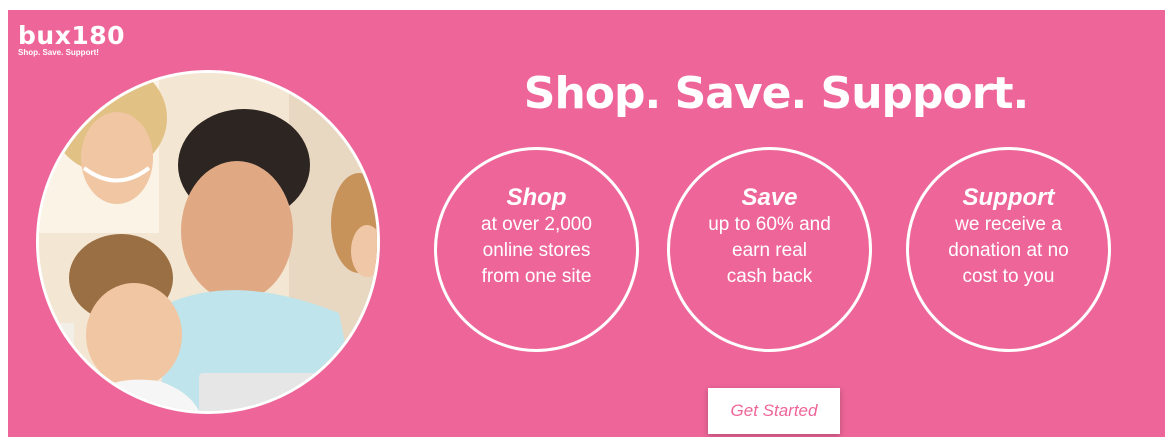 The width and height of the screenshot is (1173, 445). I want to click on brand-logo: bux180 Shop. Save. Support!, so click(72, 39).